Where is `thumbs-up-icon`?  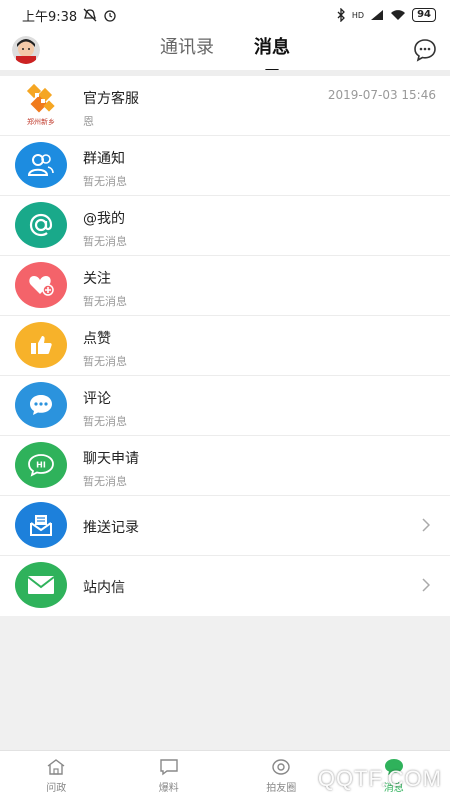 thumbs-up-icon is located at coordinates (41, 345).